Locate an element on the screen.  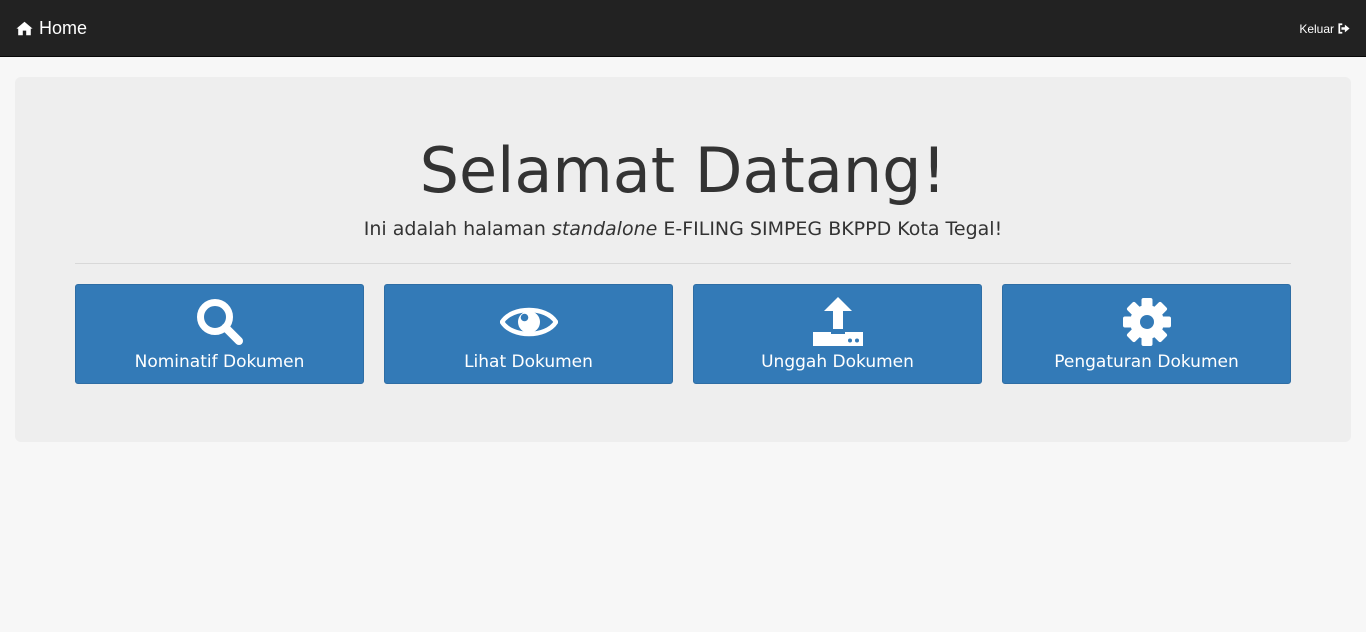
tile-label: Unggah Dokumen is located at coordinates (837, 362).